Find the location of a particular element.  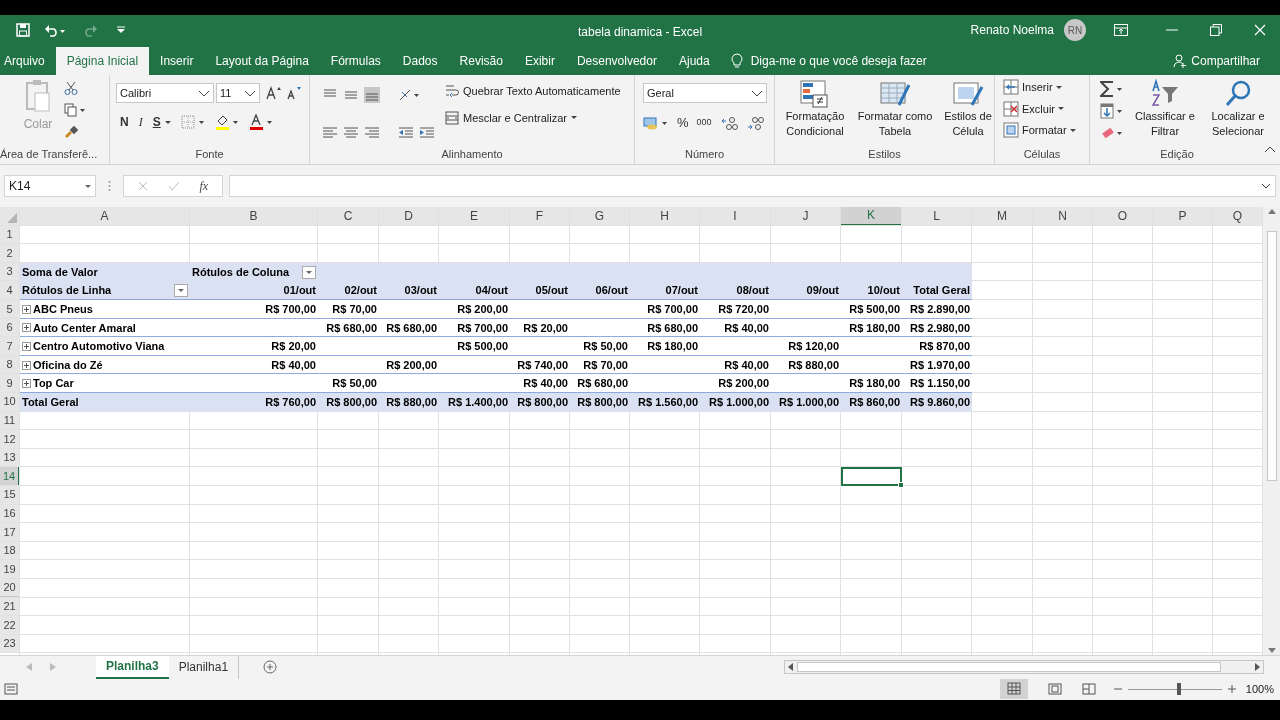

normal-view-icon is located at coordinates (1013, 689).